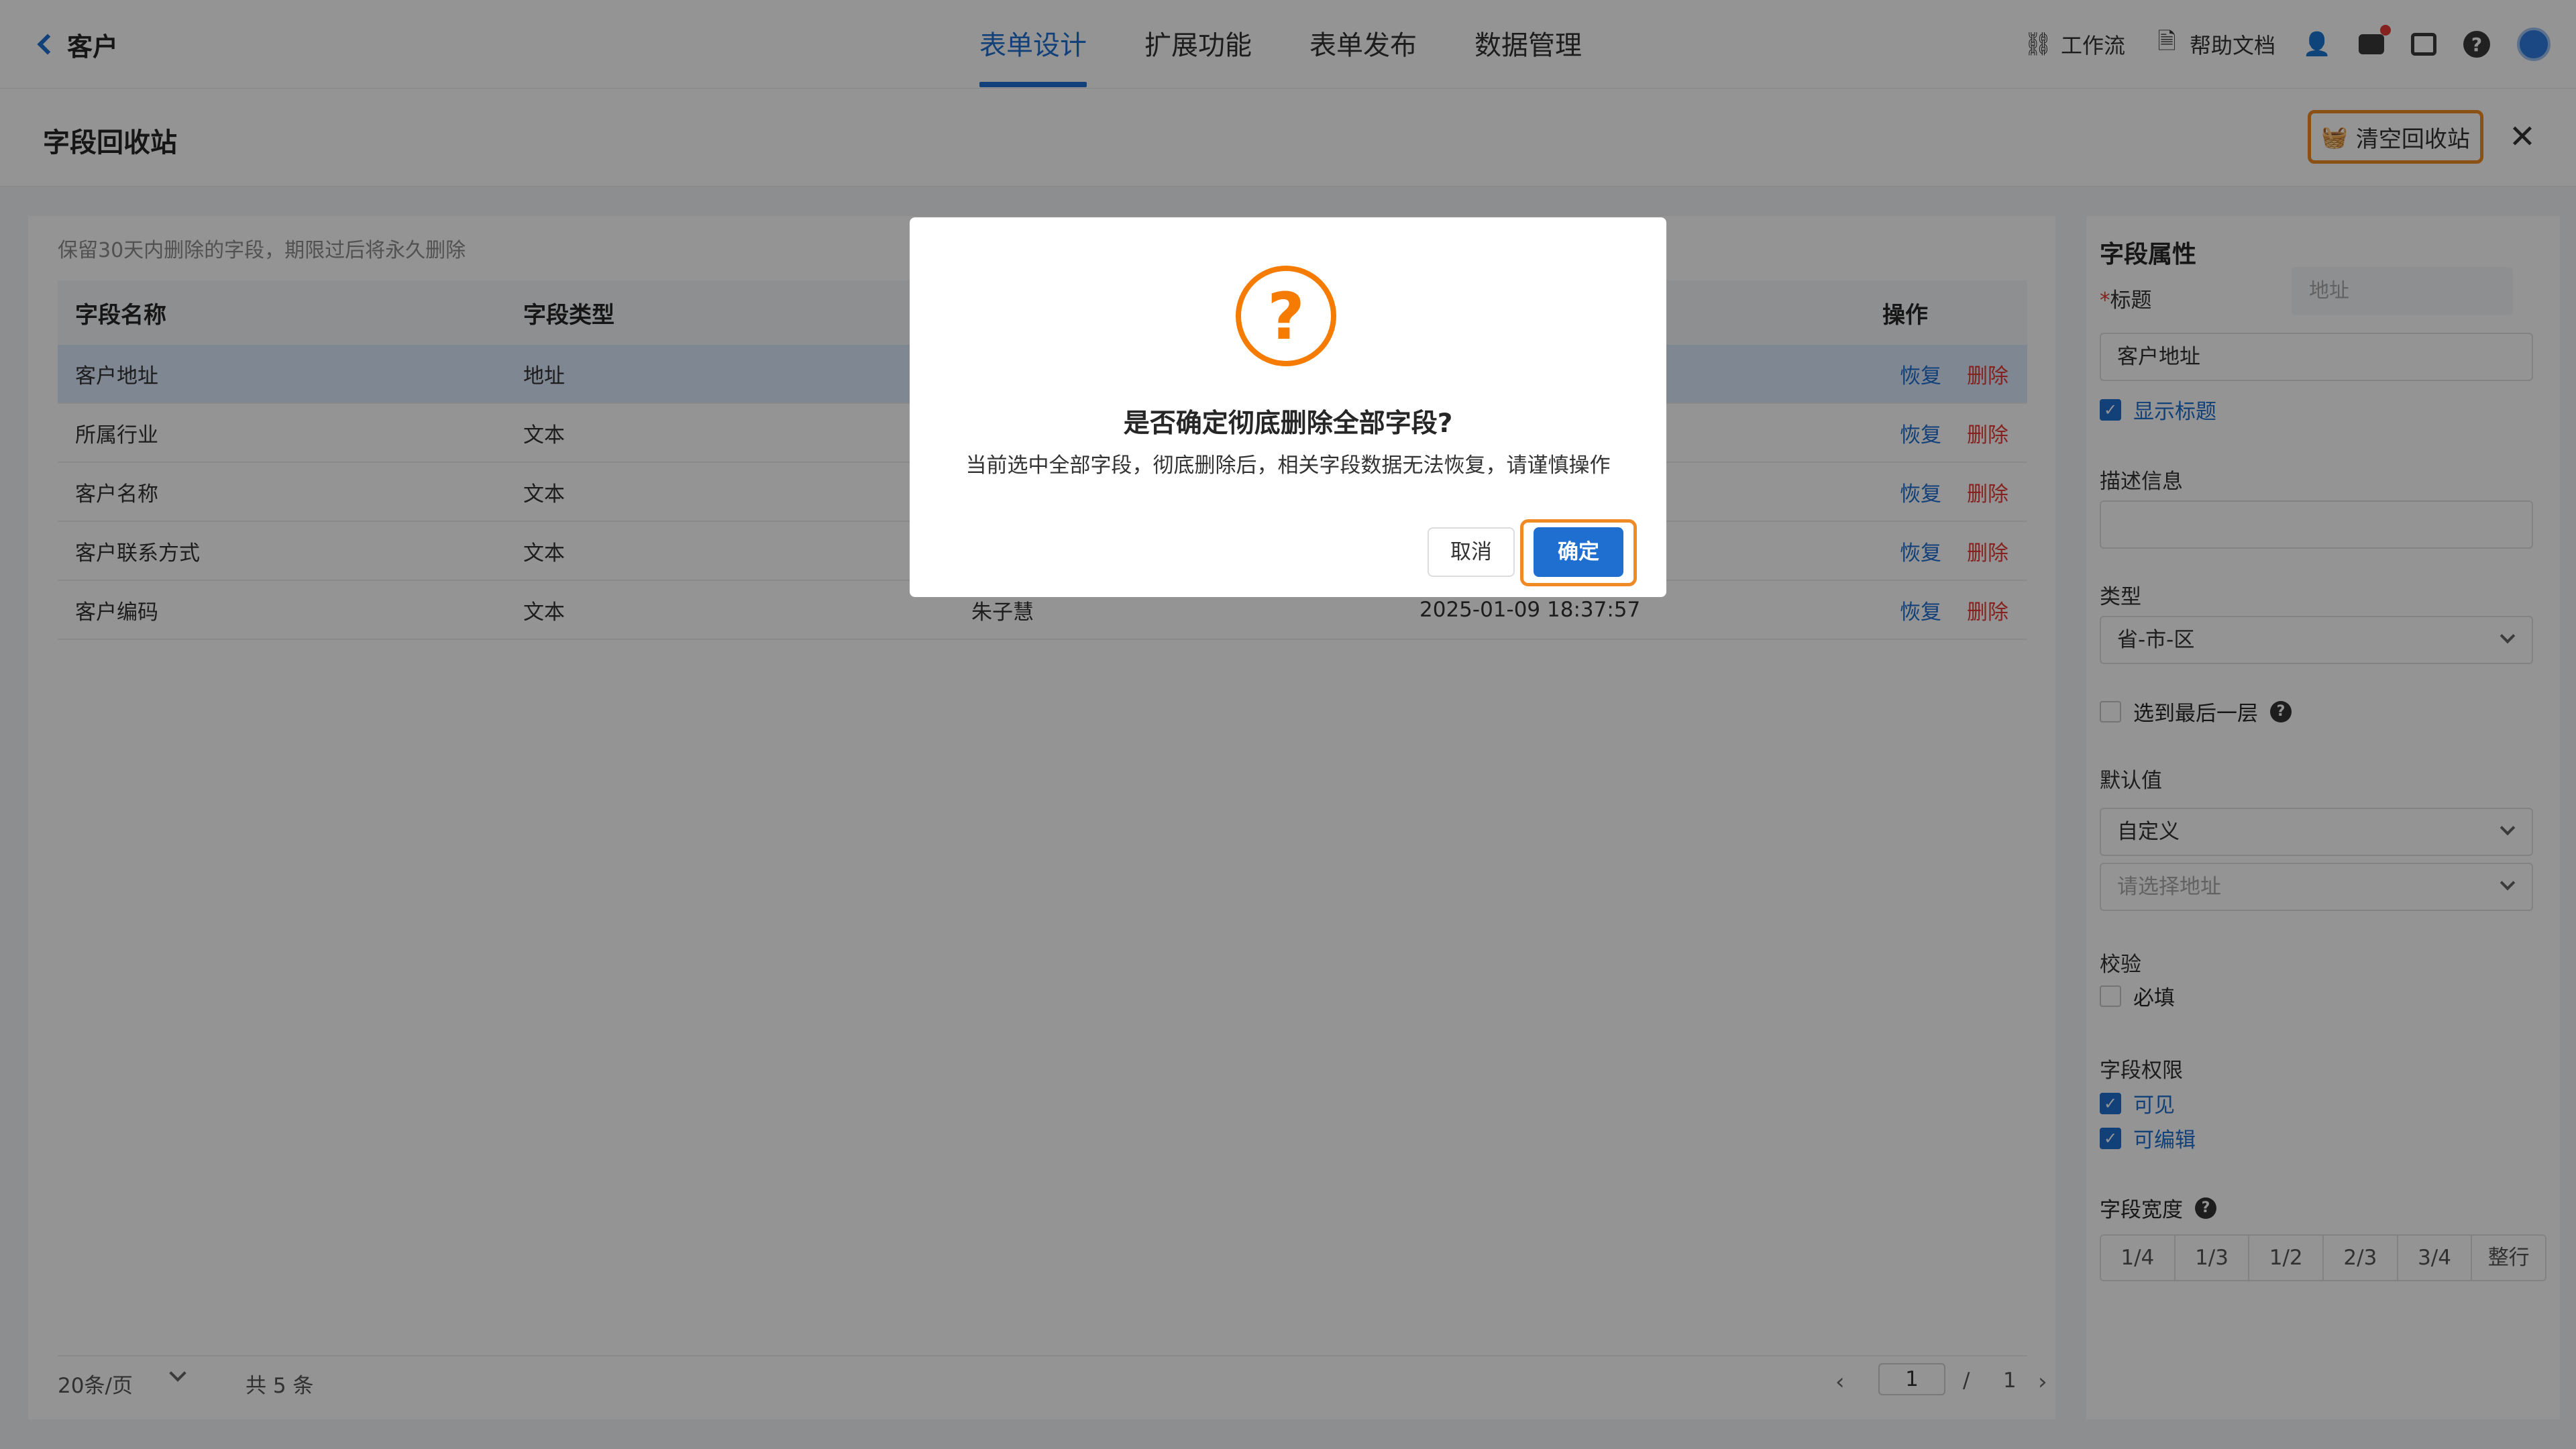 The image size is (2576, 1449). Describe the element at coordinates (1288, 424) in the screenshot. I see `dialog-title: 是否确定彻底删除全部字段?` at that location.